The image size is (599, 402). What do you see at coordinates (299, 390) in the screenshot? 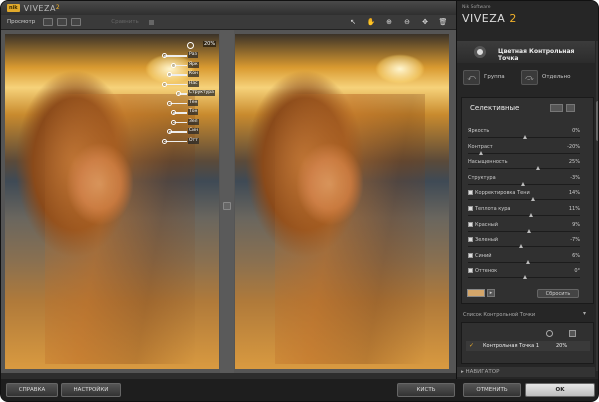
I see `bottom-bar: СПРАВКА НАСТРОЙКИ КИСТЬ ОТМЕНИТЬ OK` at bounding box center [299, 390].